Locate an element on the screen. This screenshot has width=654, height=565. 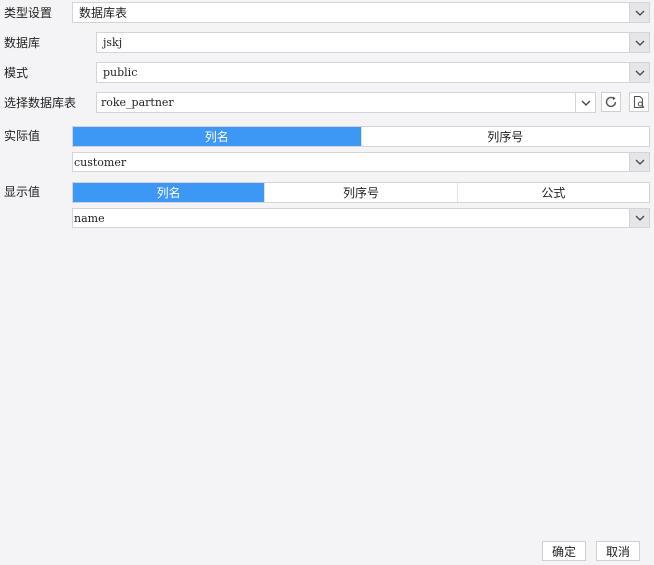
database-label: 数据库 is located at coordinates (22, 43).